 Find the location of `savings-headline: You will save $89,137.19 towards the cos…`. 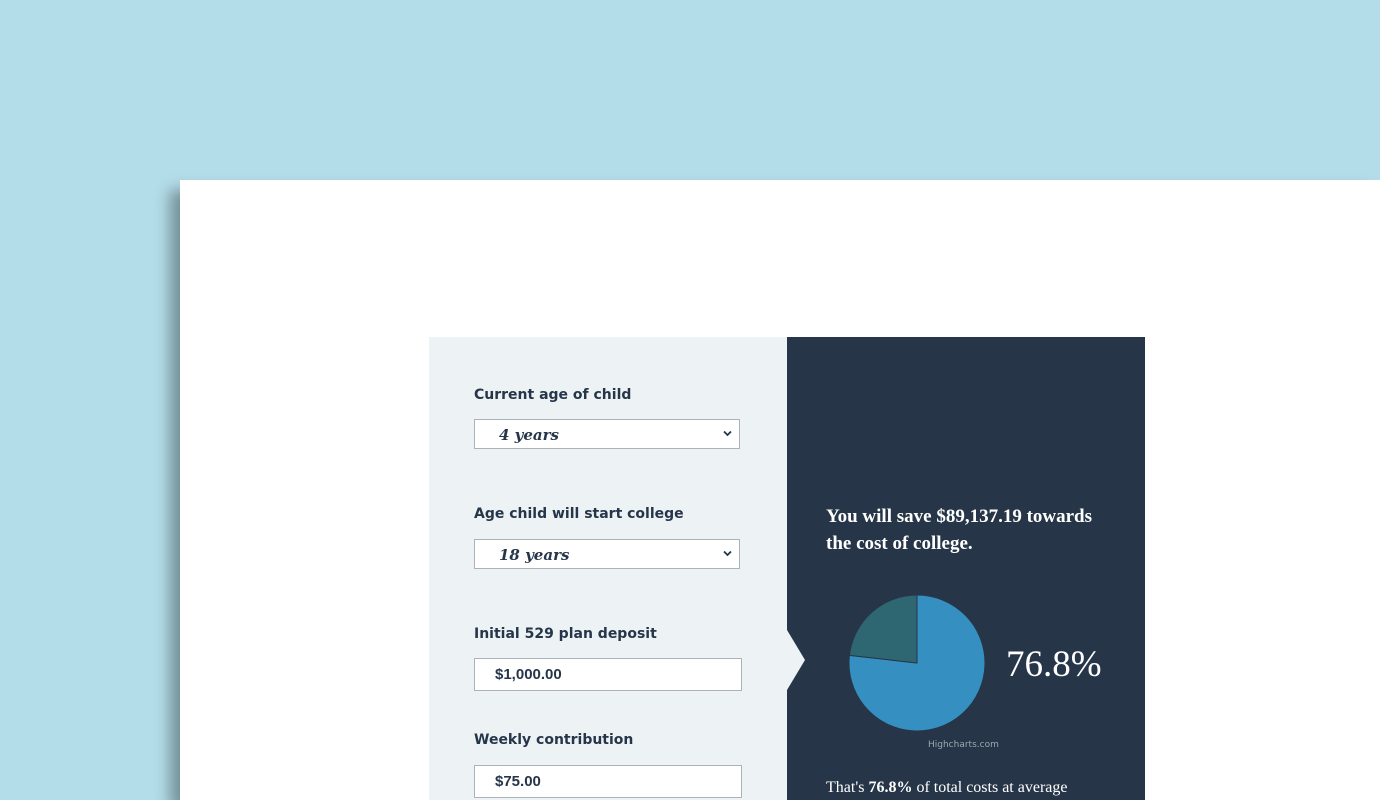

savings-headline: You will save $89,137.19 towards the cos… is located at coordinates (959, 530).